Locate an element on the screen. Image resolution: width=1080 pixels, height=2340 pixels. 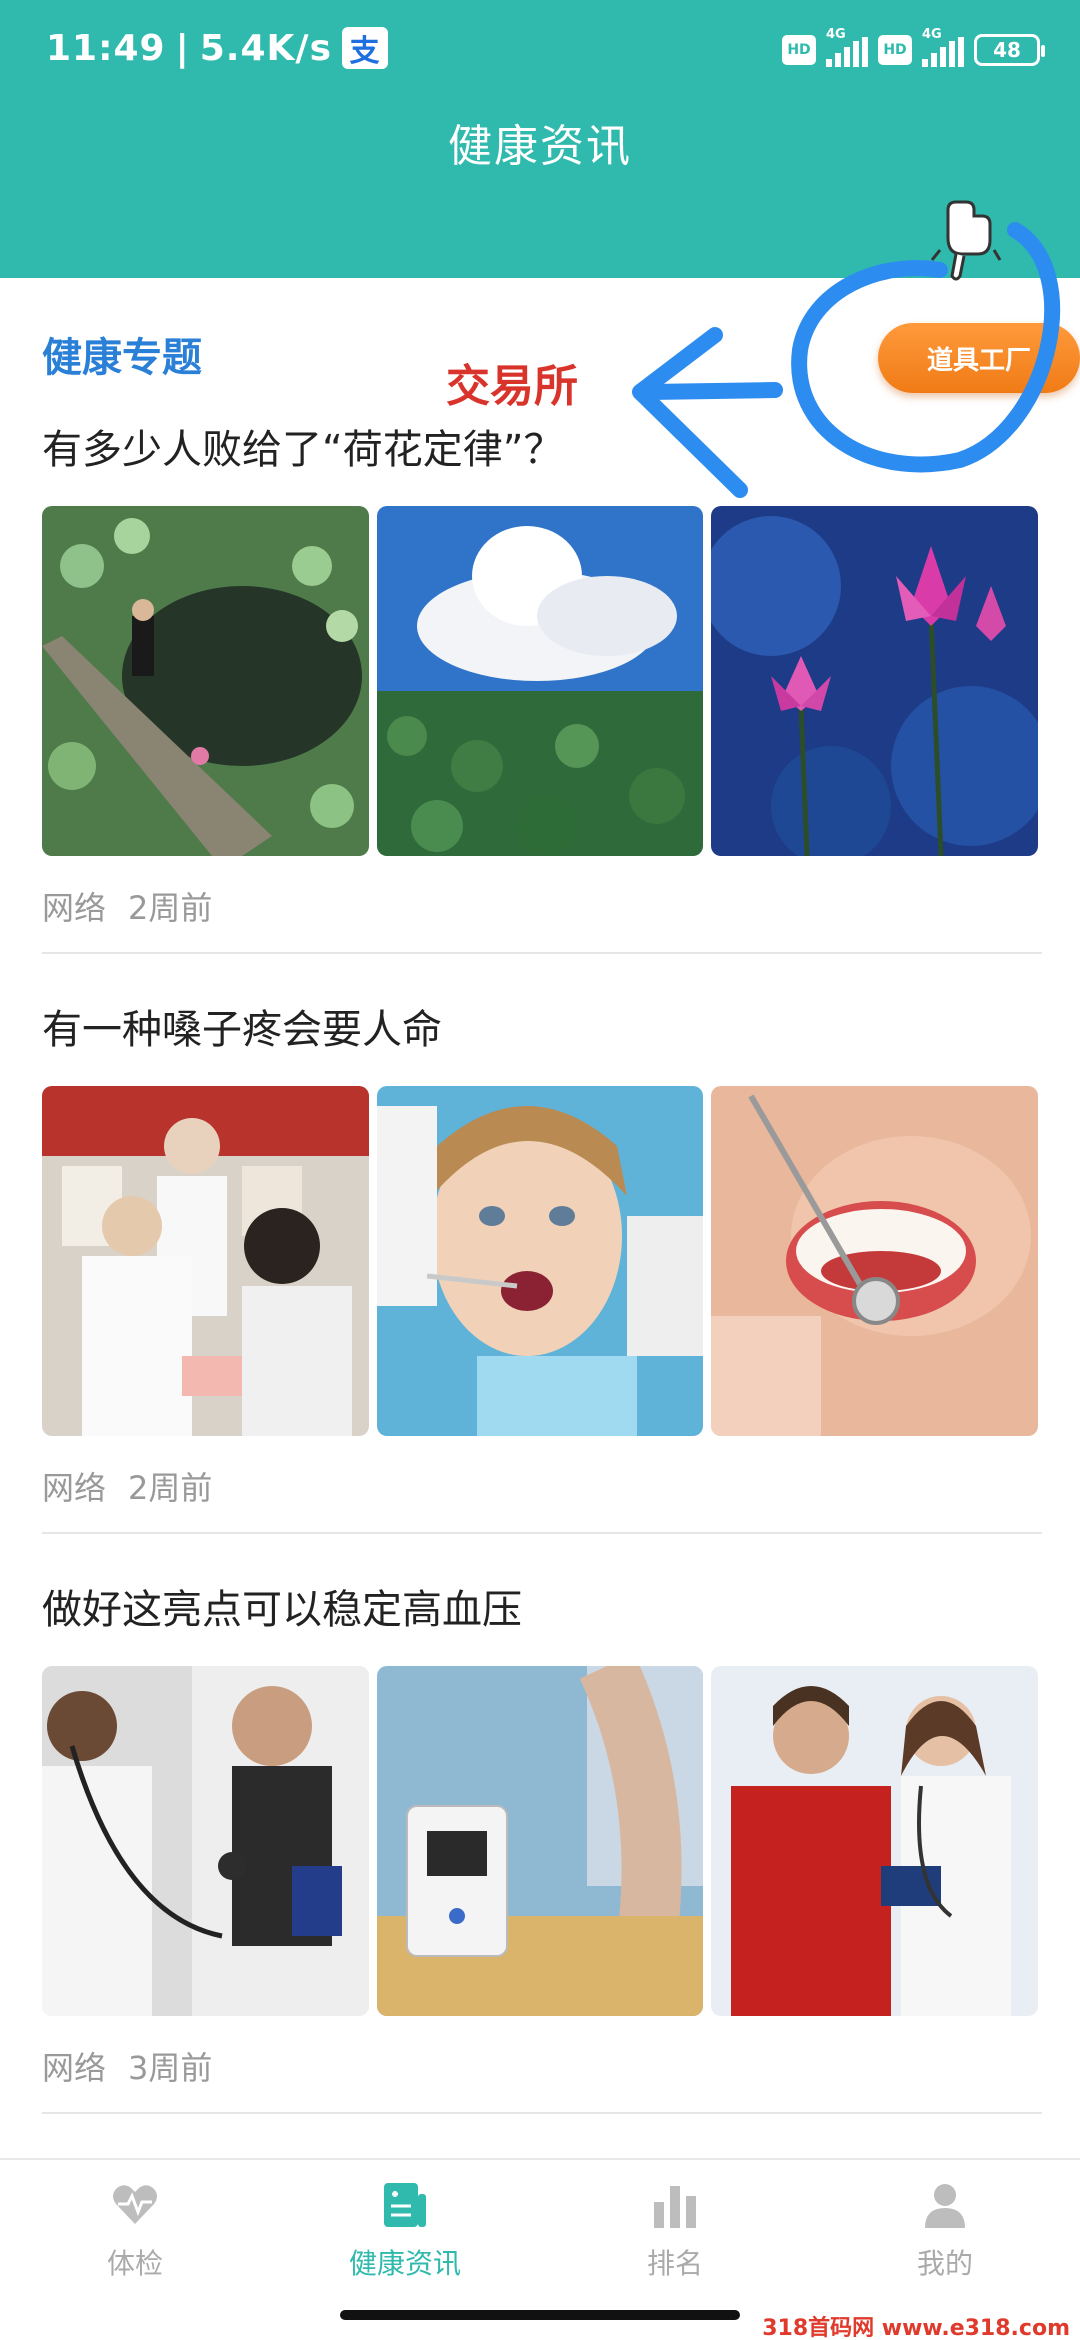
purple-lotus-image is located at coordinates (875, 681).